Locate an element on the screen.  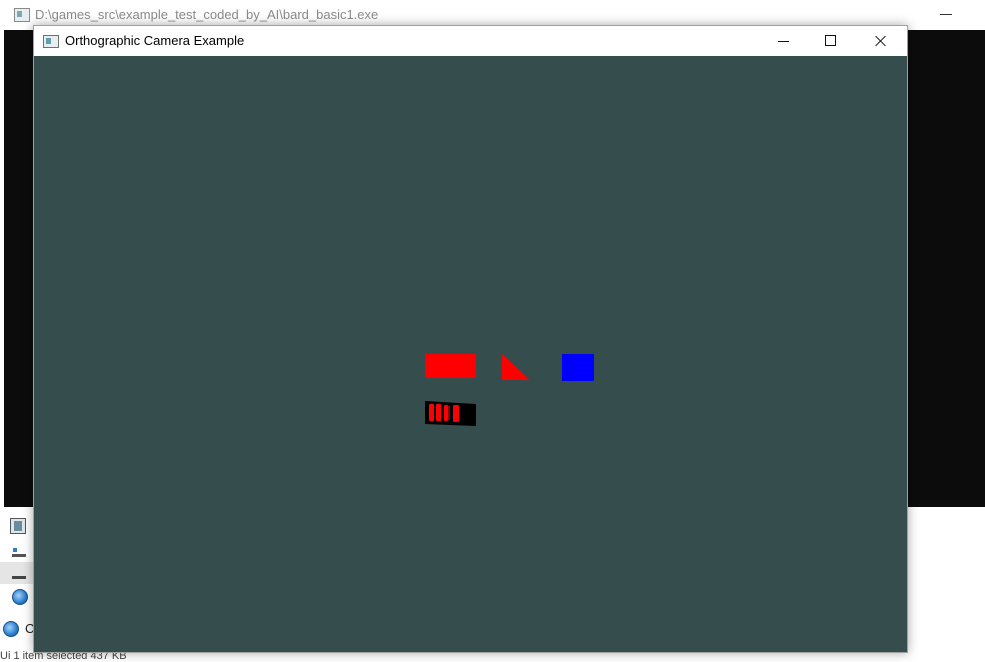
minimize-icon is located at coordinates (946, 14).